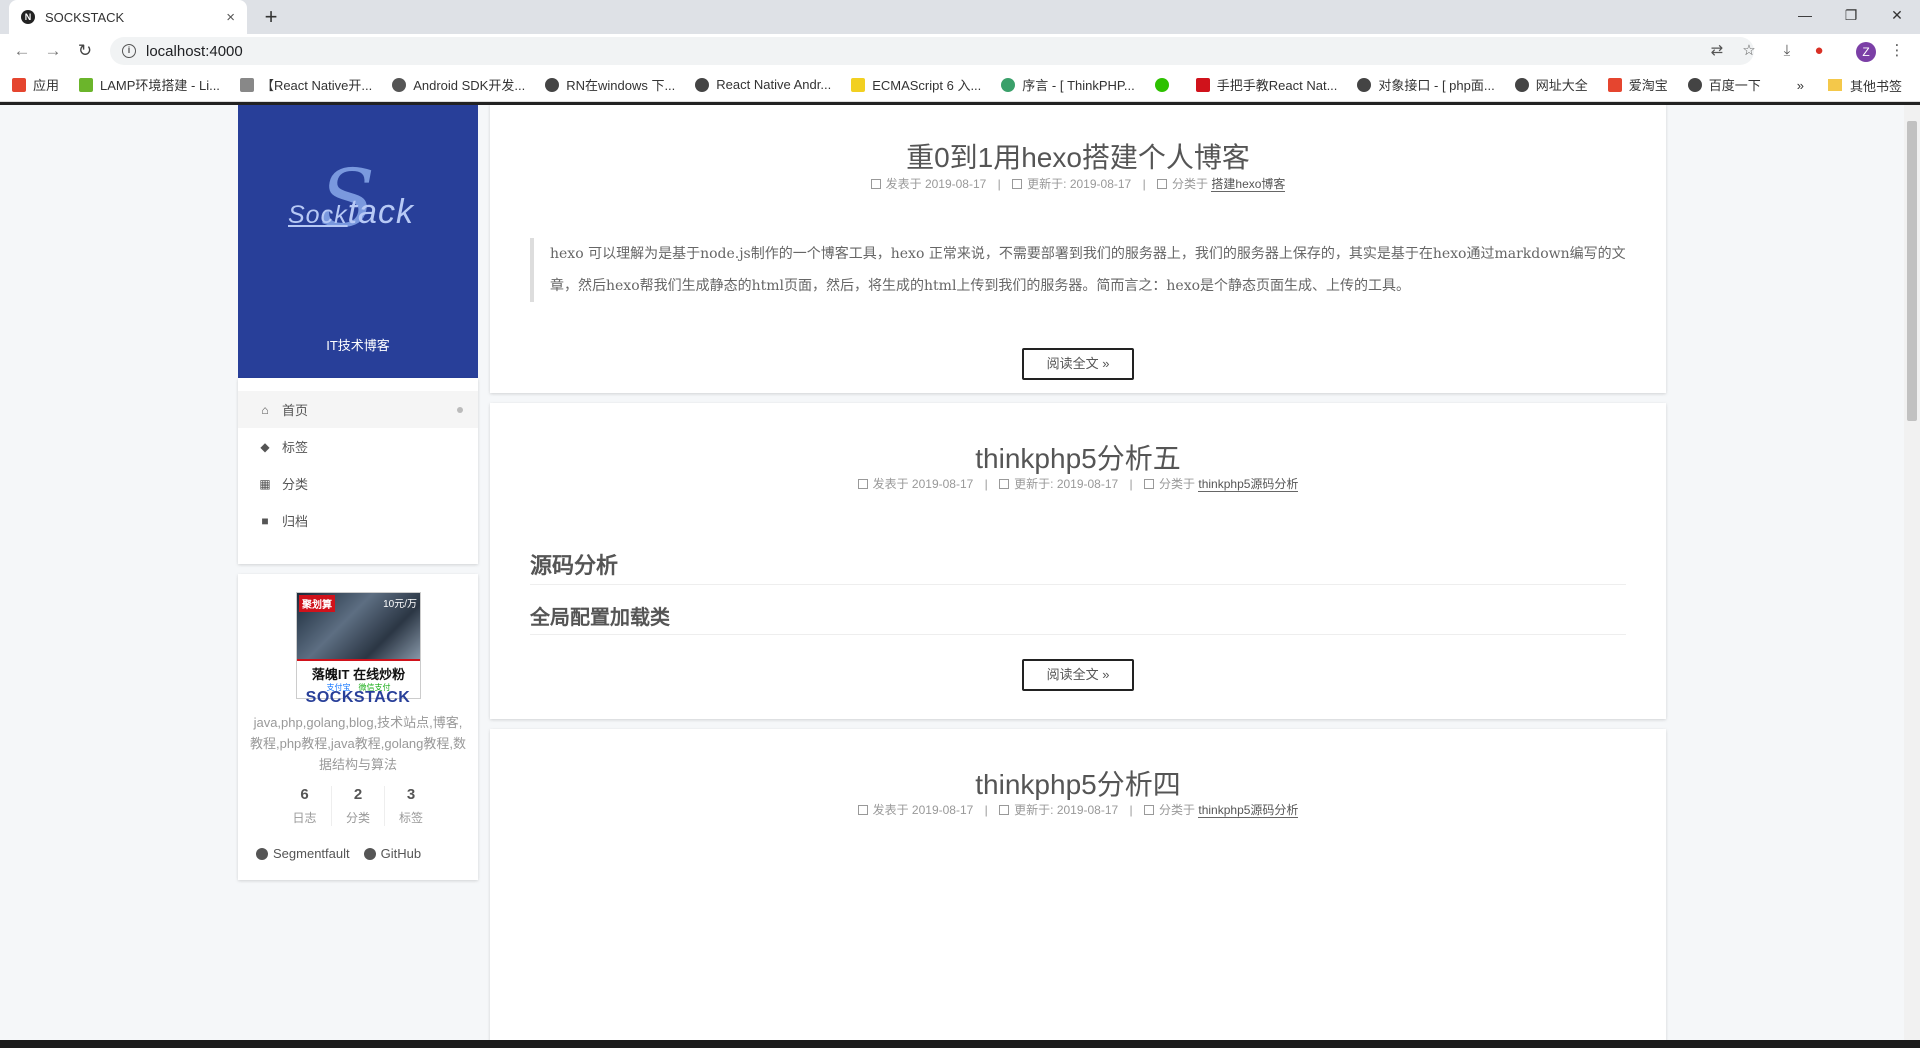  Describe the element at coordinates (271, 17) in the screenshot. I see `new-tab-button: +` at that location.